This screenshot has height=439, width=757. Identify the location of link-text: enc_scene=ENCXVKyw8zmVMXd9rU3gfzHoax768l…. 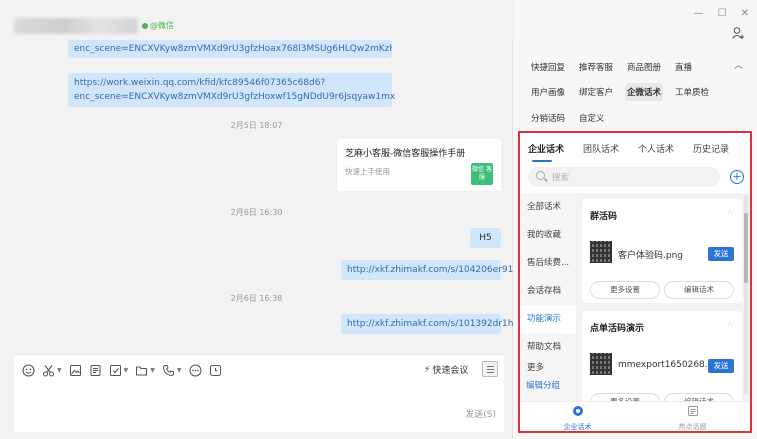
(233, 49).